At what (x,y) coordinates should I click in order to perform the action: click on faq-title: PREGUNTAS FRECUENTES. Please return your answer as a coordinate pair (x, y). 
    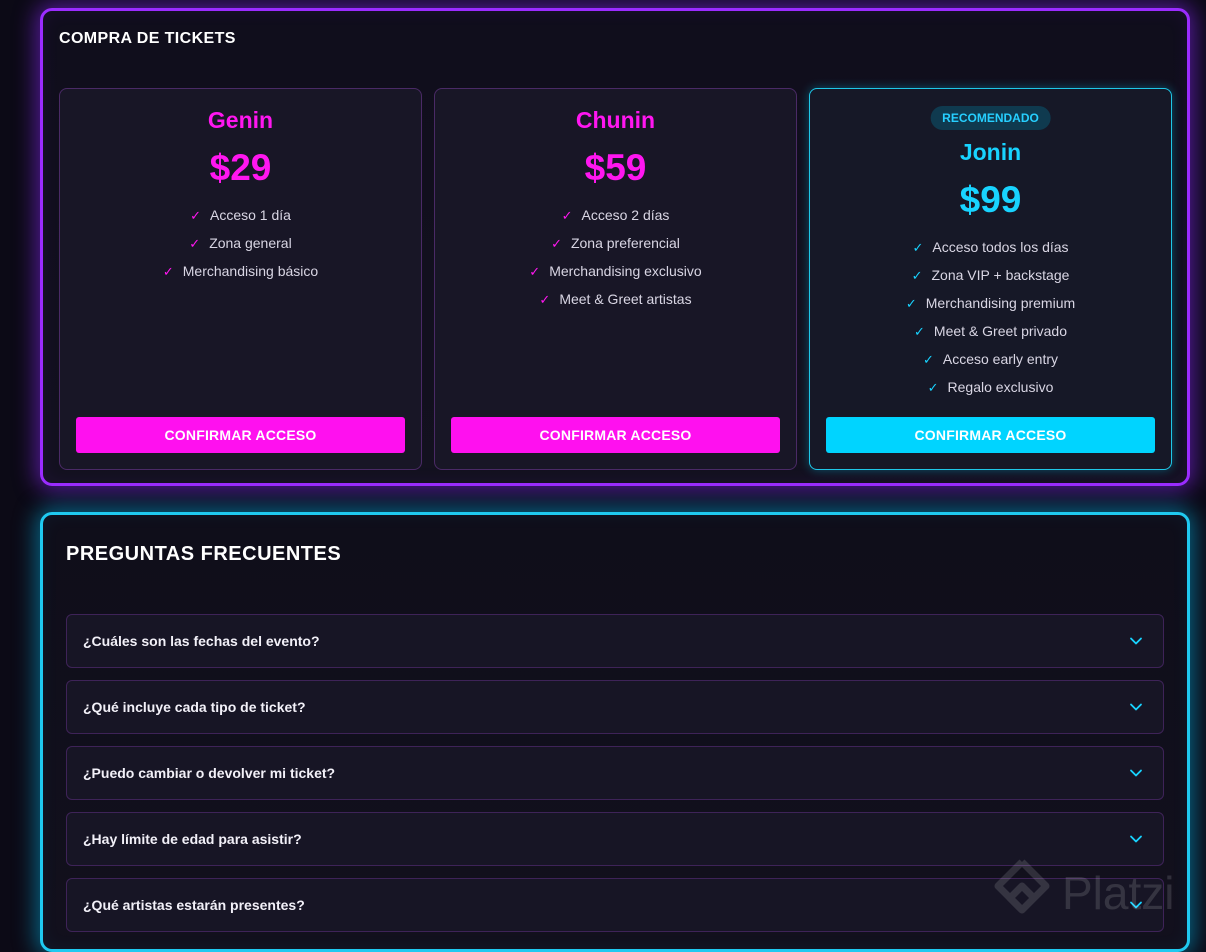
    Looking at the image, I should click on (204, 554).